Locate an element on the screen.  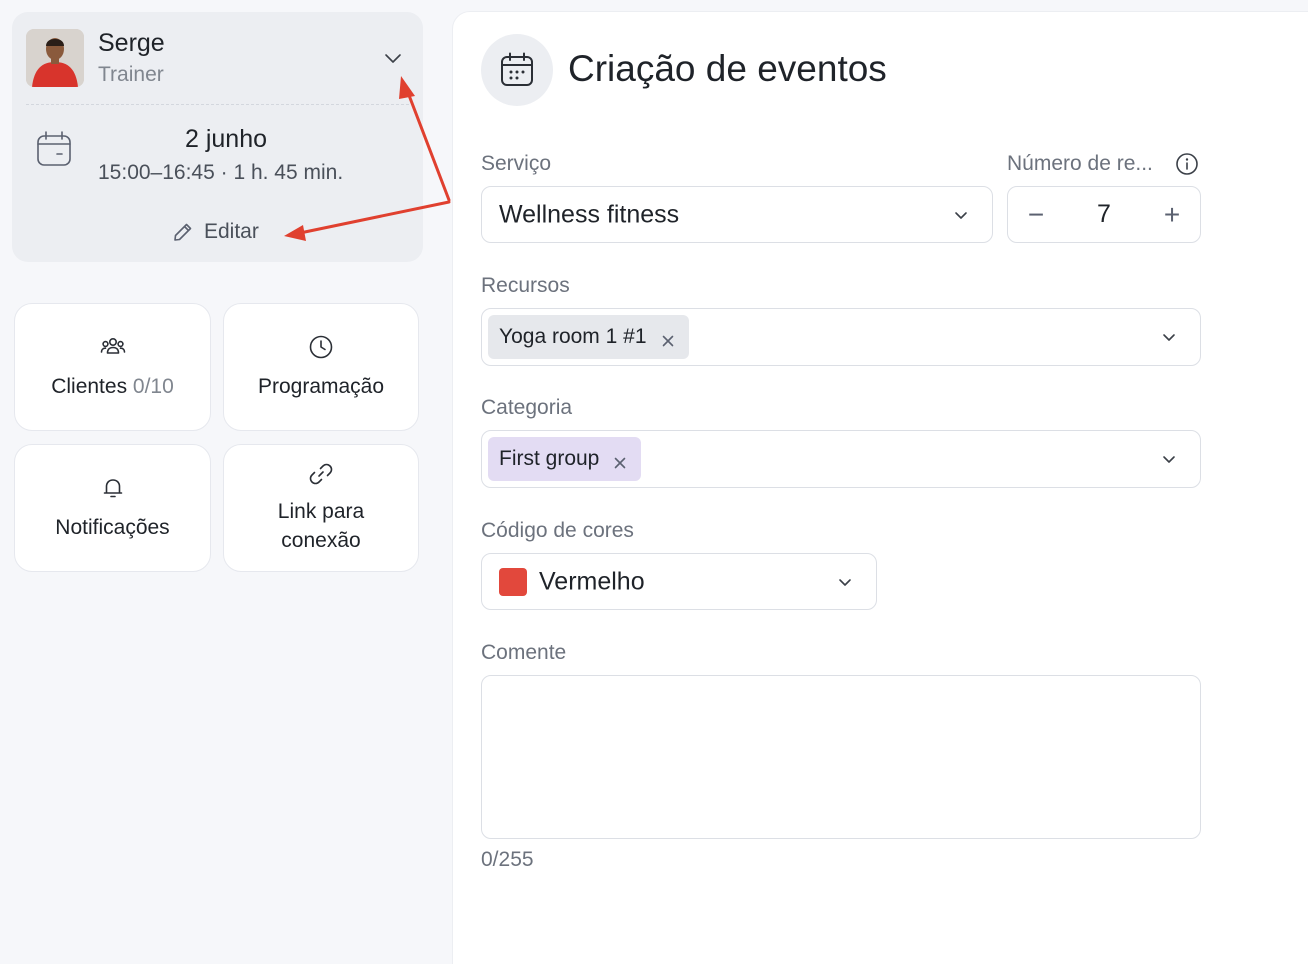
card-divider is located at coordinates (217, 104).